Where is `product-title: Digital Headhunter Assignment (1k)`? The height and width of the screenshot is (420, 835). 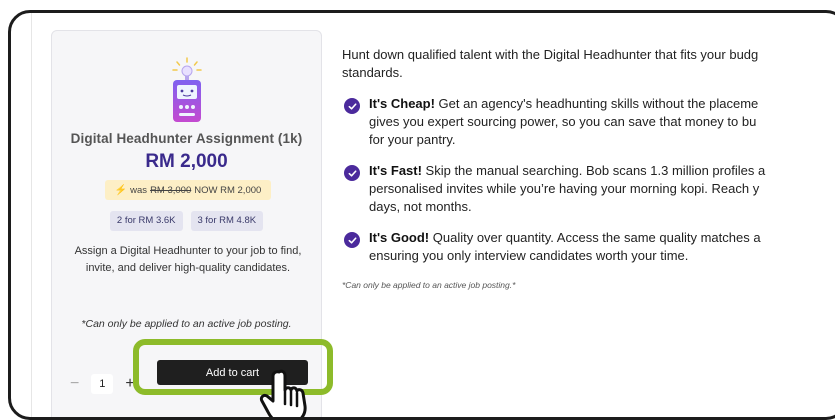 product-title: Digital Headhunter Assignment (1k) is located at coordinates (186, 138).